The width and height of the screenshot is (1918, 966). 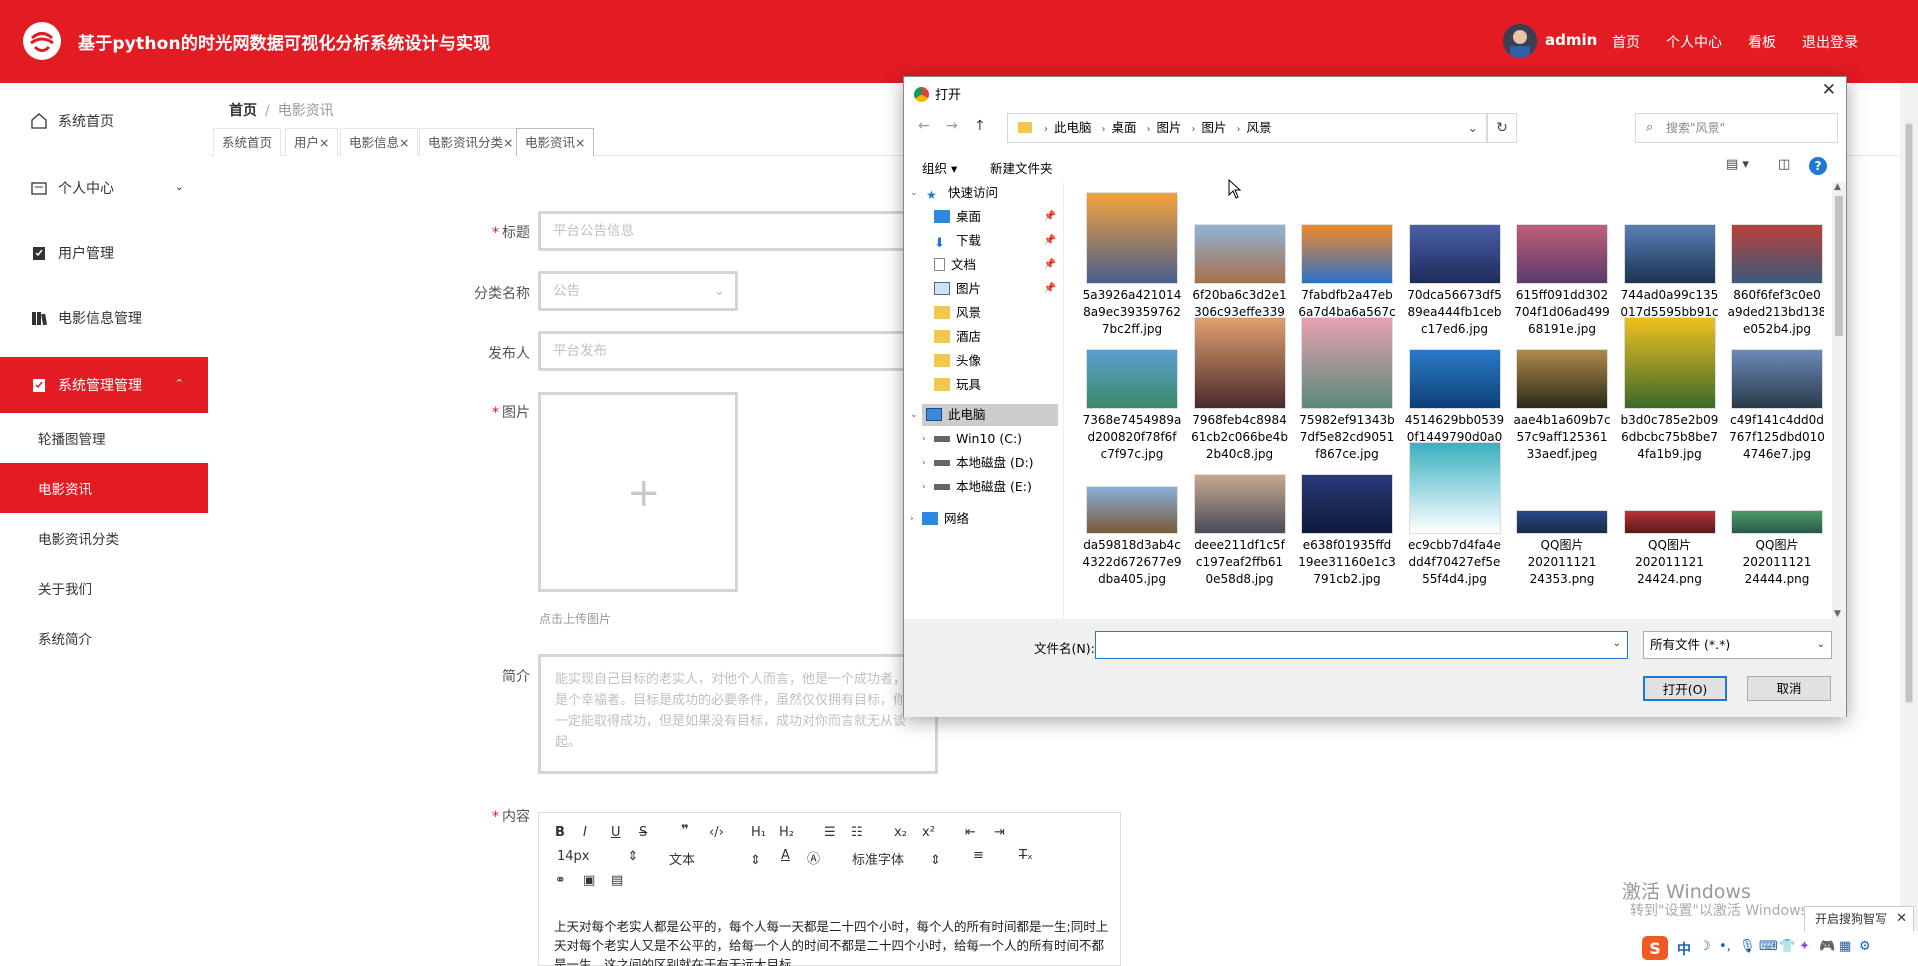 I want to click on clear-format-icon: T̶ₓ, so click(x=1026, y=855).